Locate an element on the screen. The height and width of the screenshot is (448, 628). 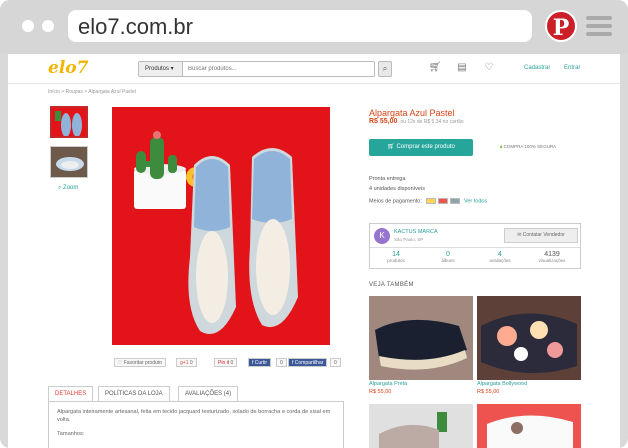
stat-label: visualizações is located at coordinates (552, 260).